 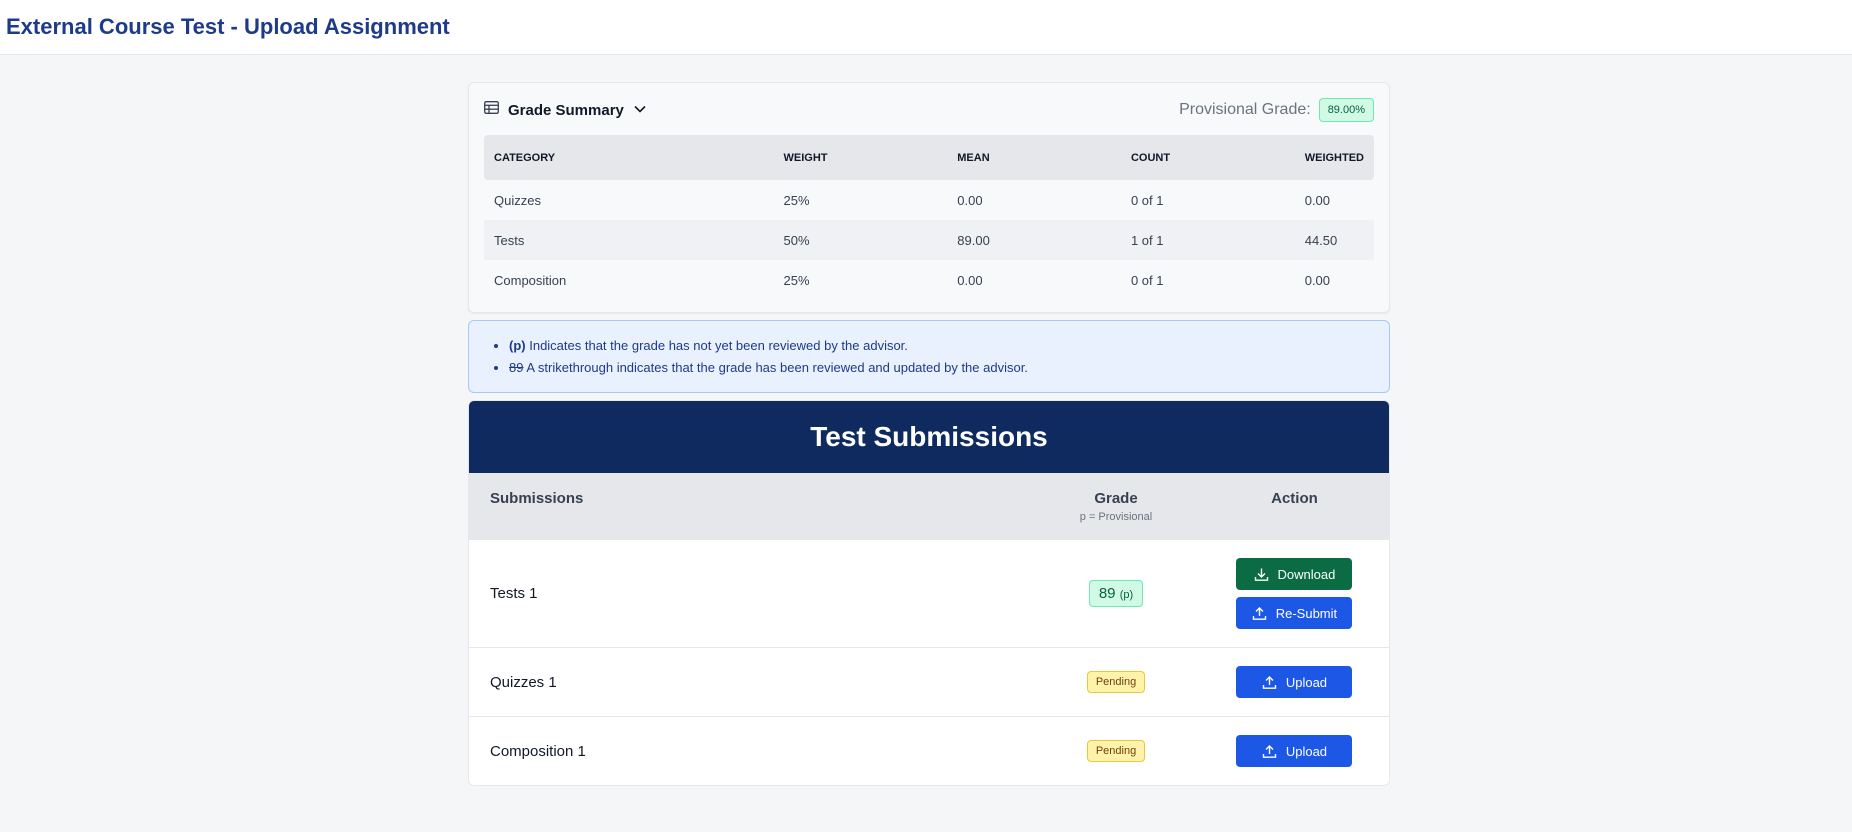 I want to click on column-header-category: CATEGORY, so click(x=629, y=157).